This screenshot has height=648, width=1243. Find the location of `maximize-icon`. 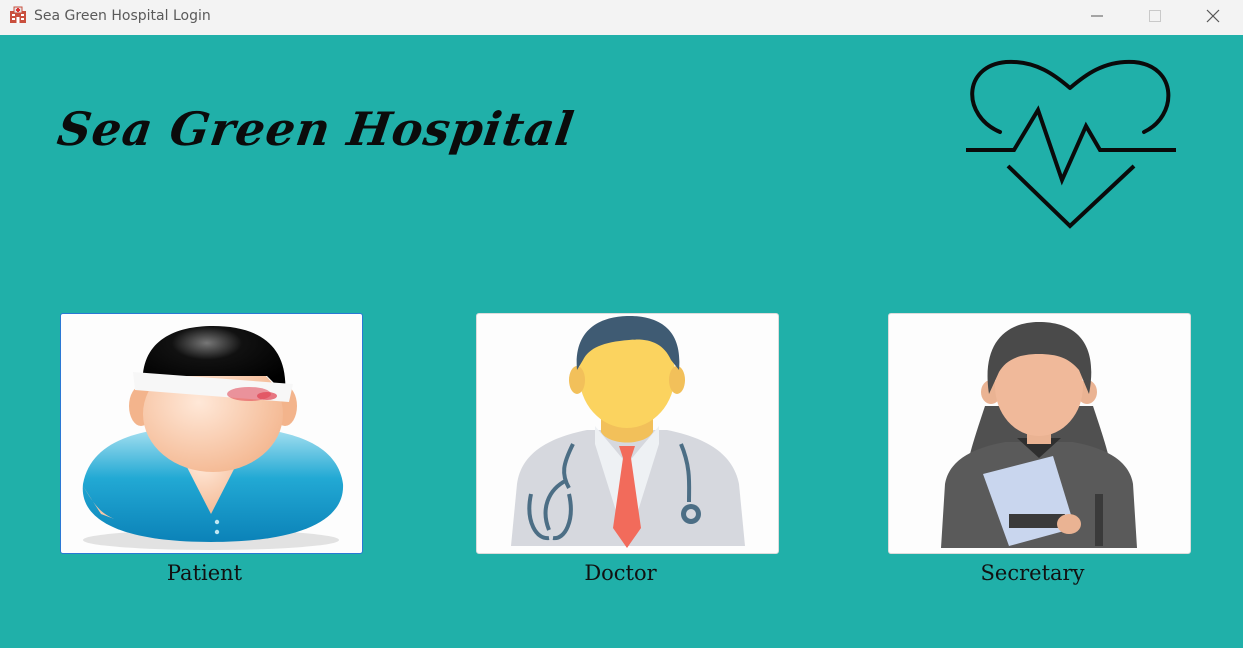

maximize-icon is located at coordinates (1155, 16).